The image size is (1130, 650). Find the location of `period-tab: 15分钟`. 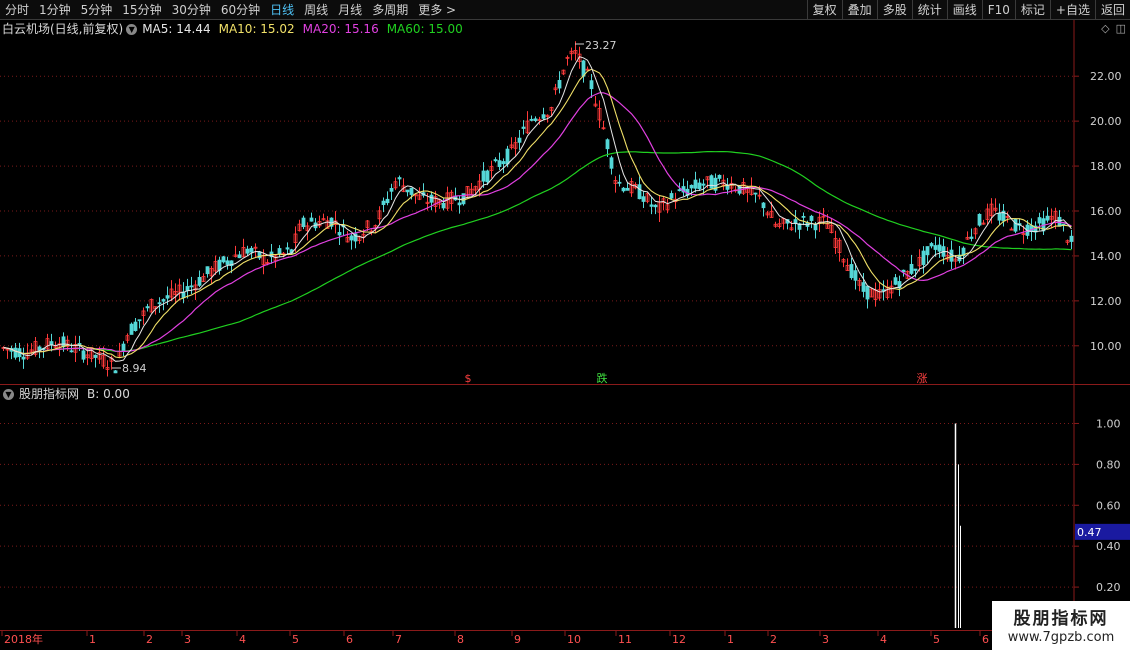

period-tab: 15分钟 is located at coordinates (141, 10).